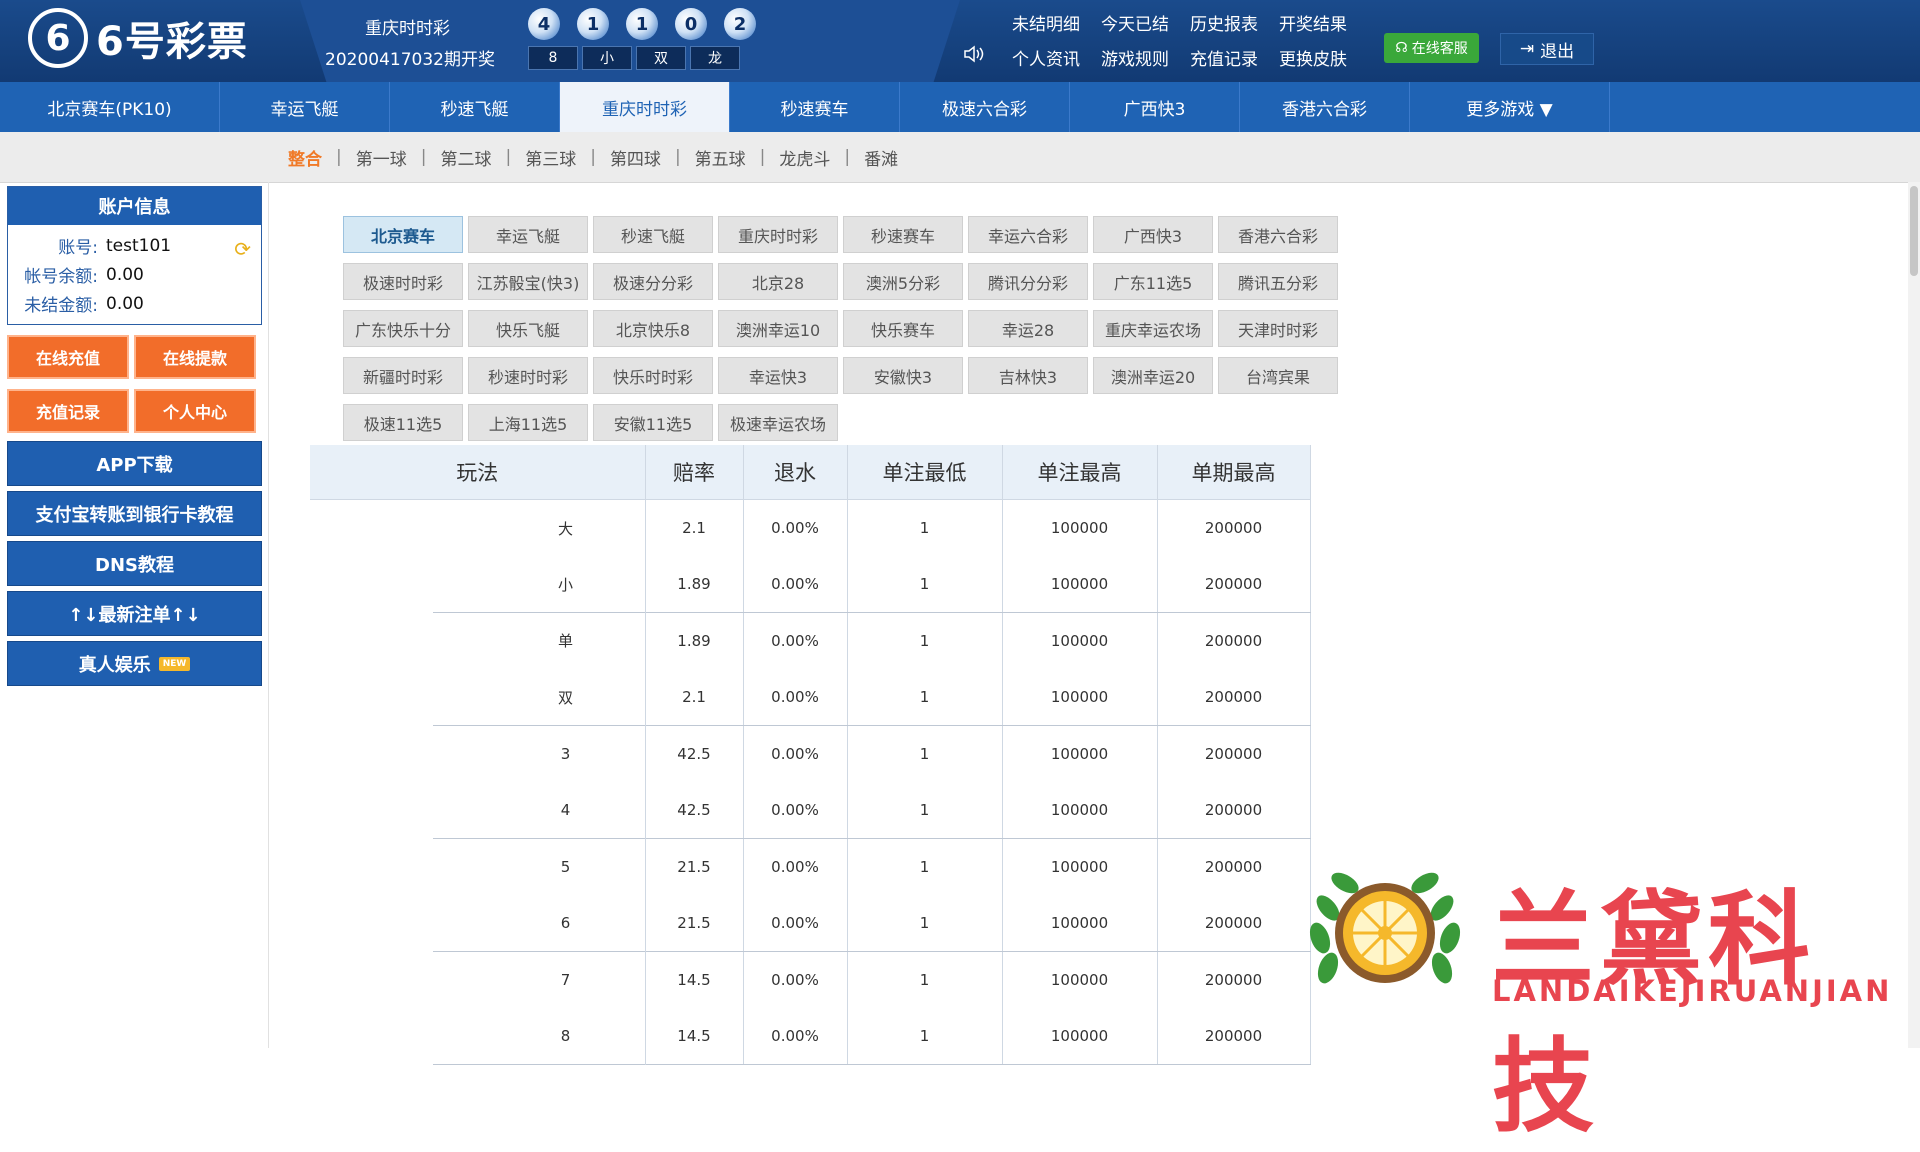 Image resolution: width=1920 pixels, height=1152 pixels. Describe the element at coordinates (1234, 22) in the screenshot. I see `link-history-report: 历史报表` at that location.